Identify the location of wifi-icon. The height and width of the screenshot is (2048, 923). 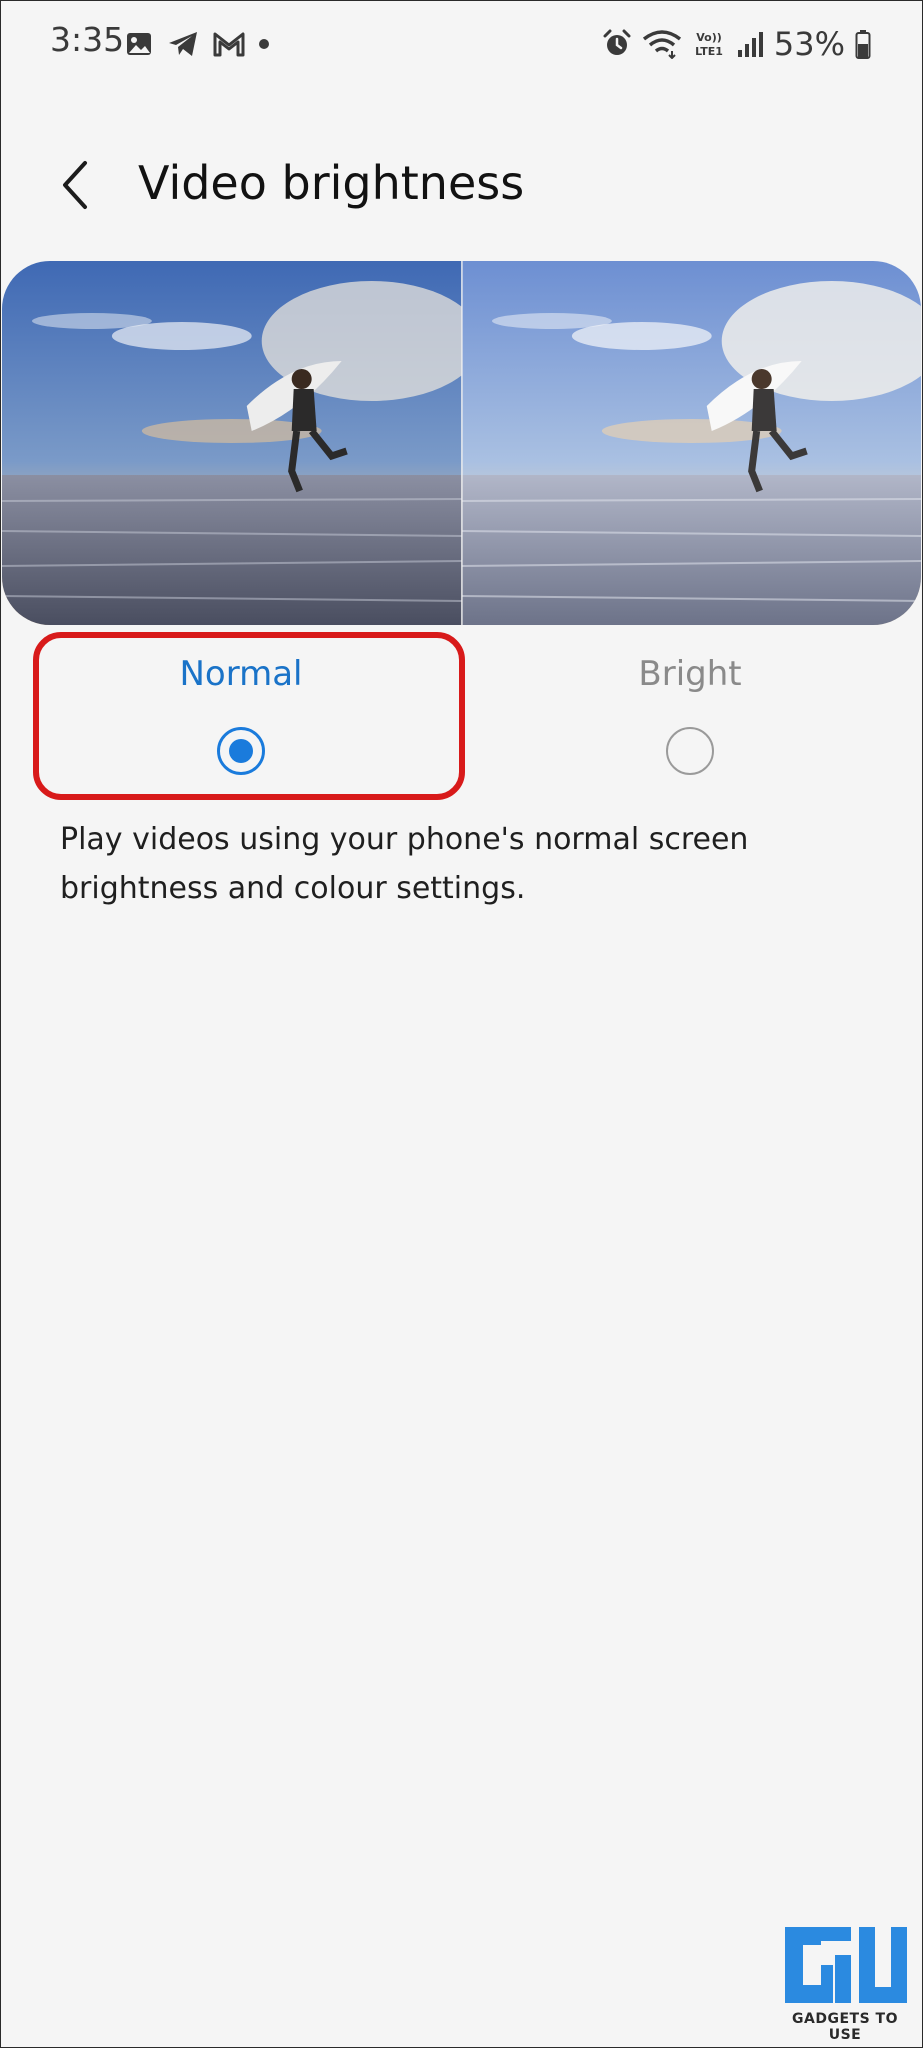
(661, 44).